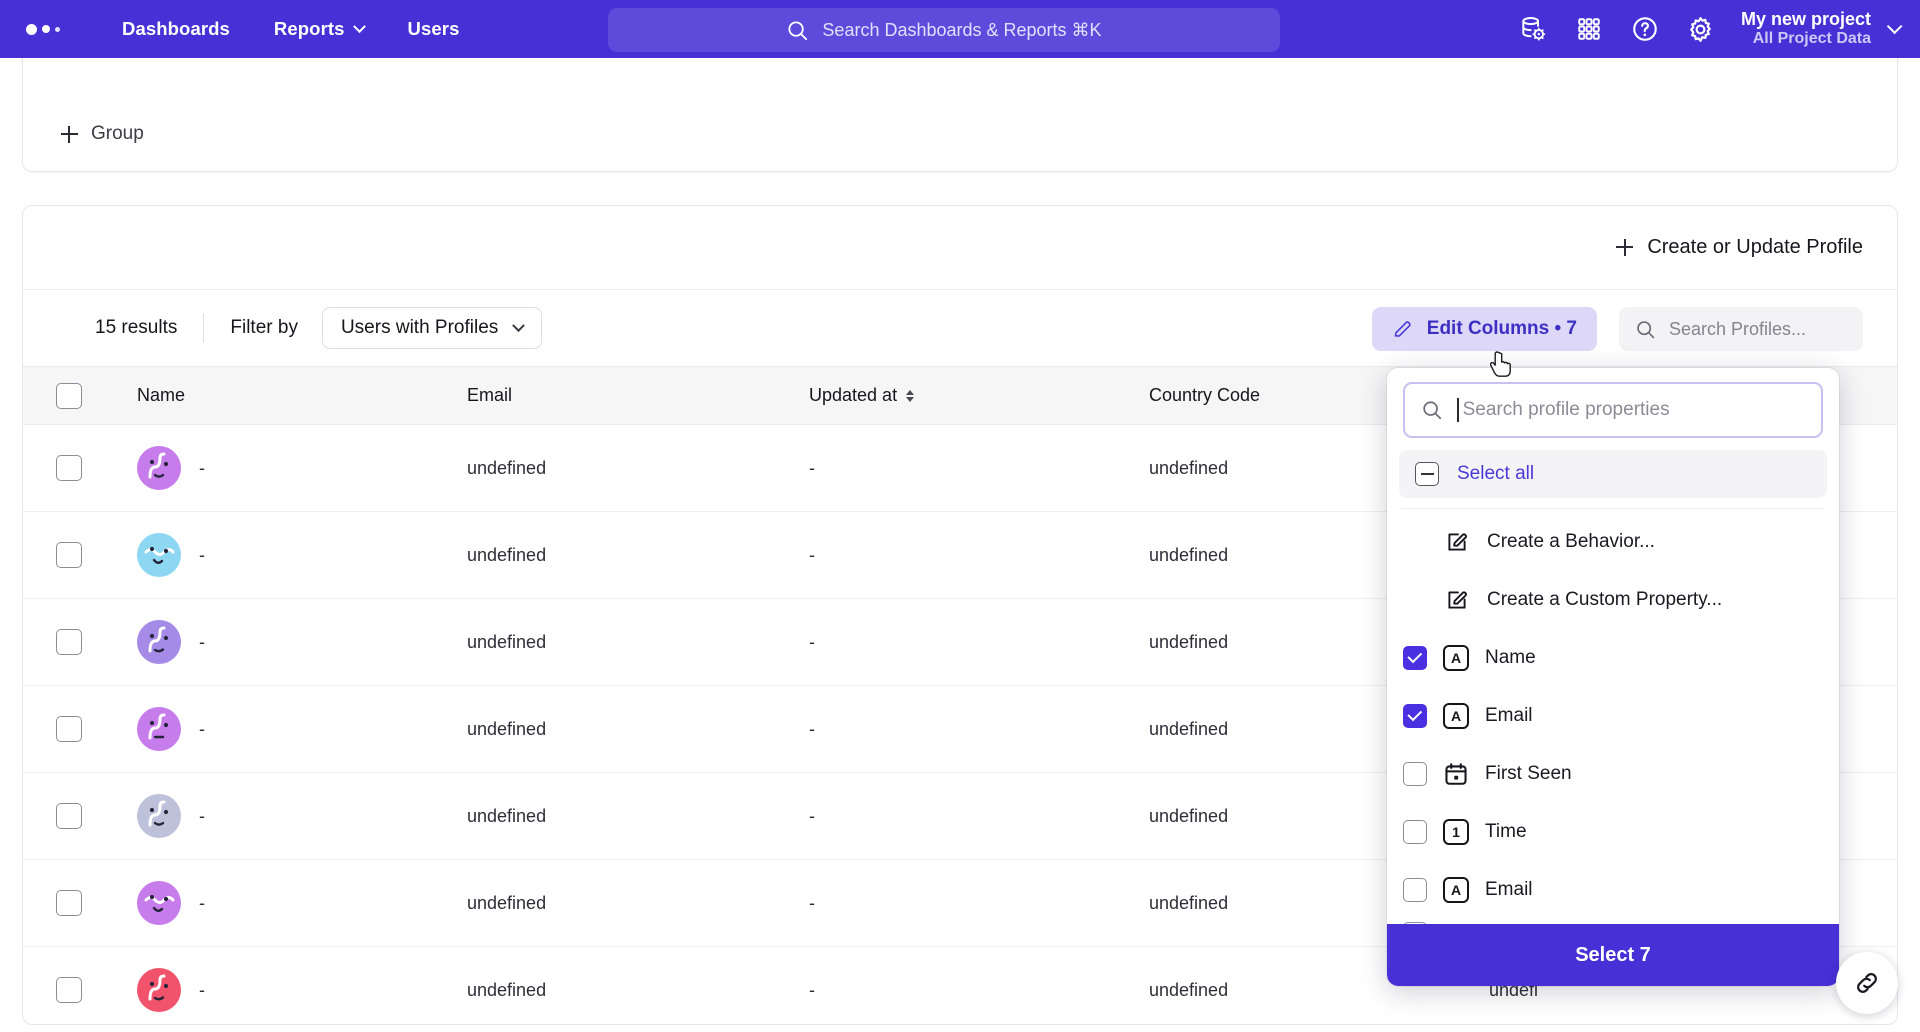  What do you see at coordinates (1510, 657) in the screenshot?
I see `property-label: Name` at bounding box center [1510, 657].